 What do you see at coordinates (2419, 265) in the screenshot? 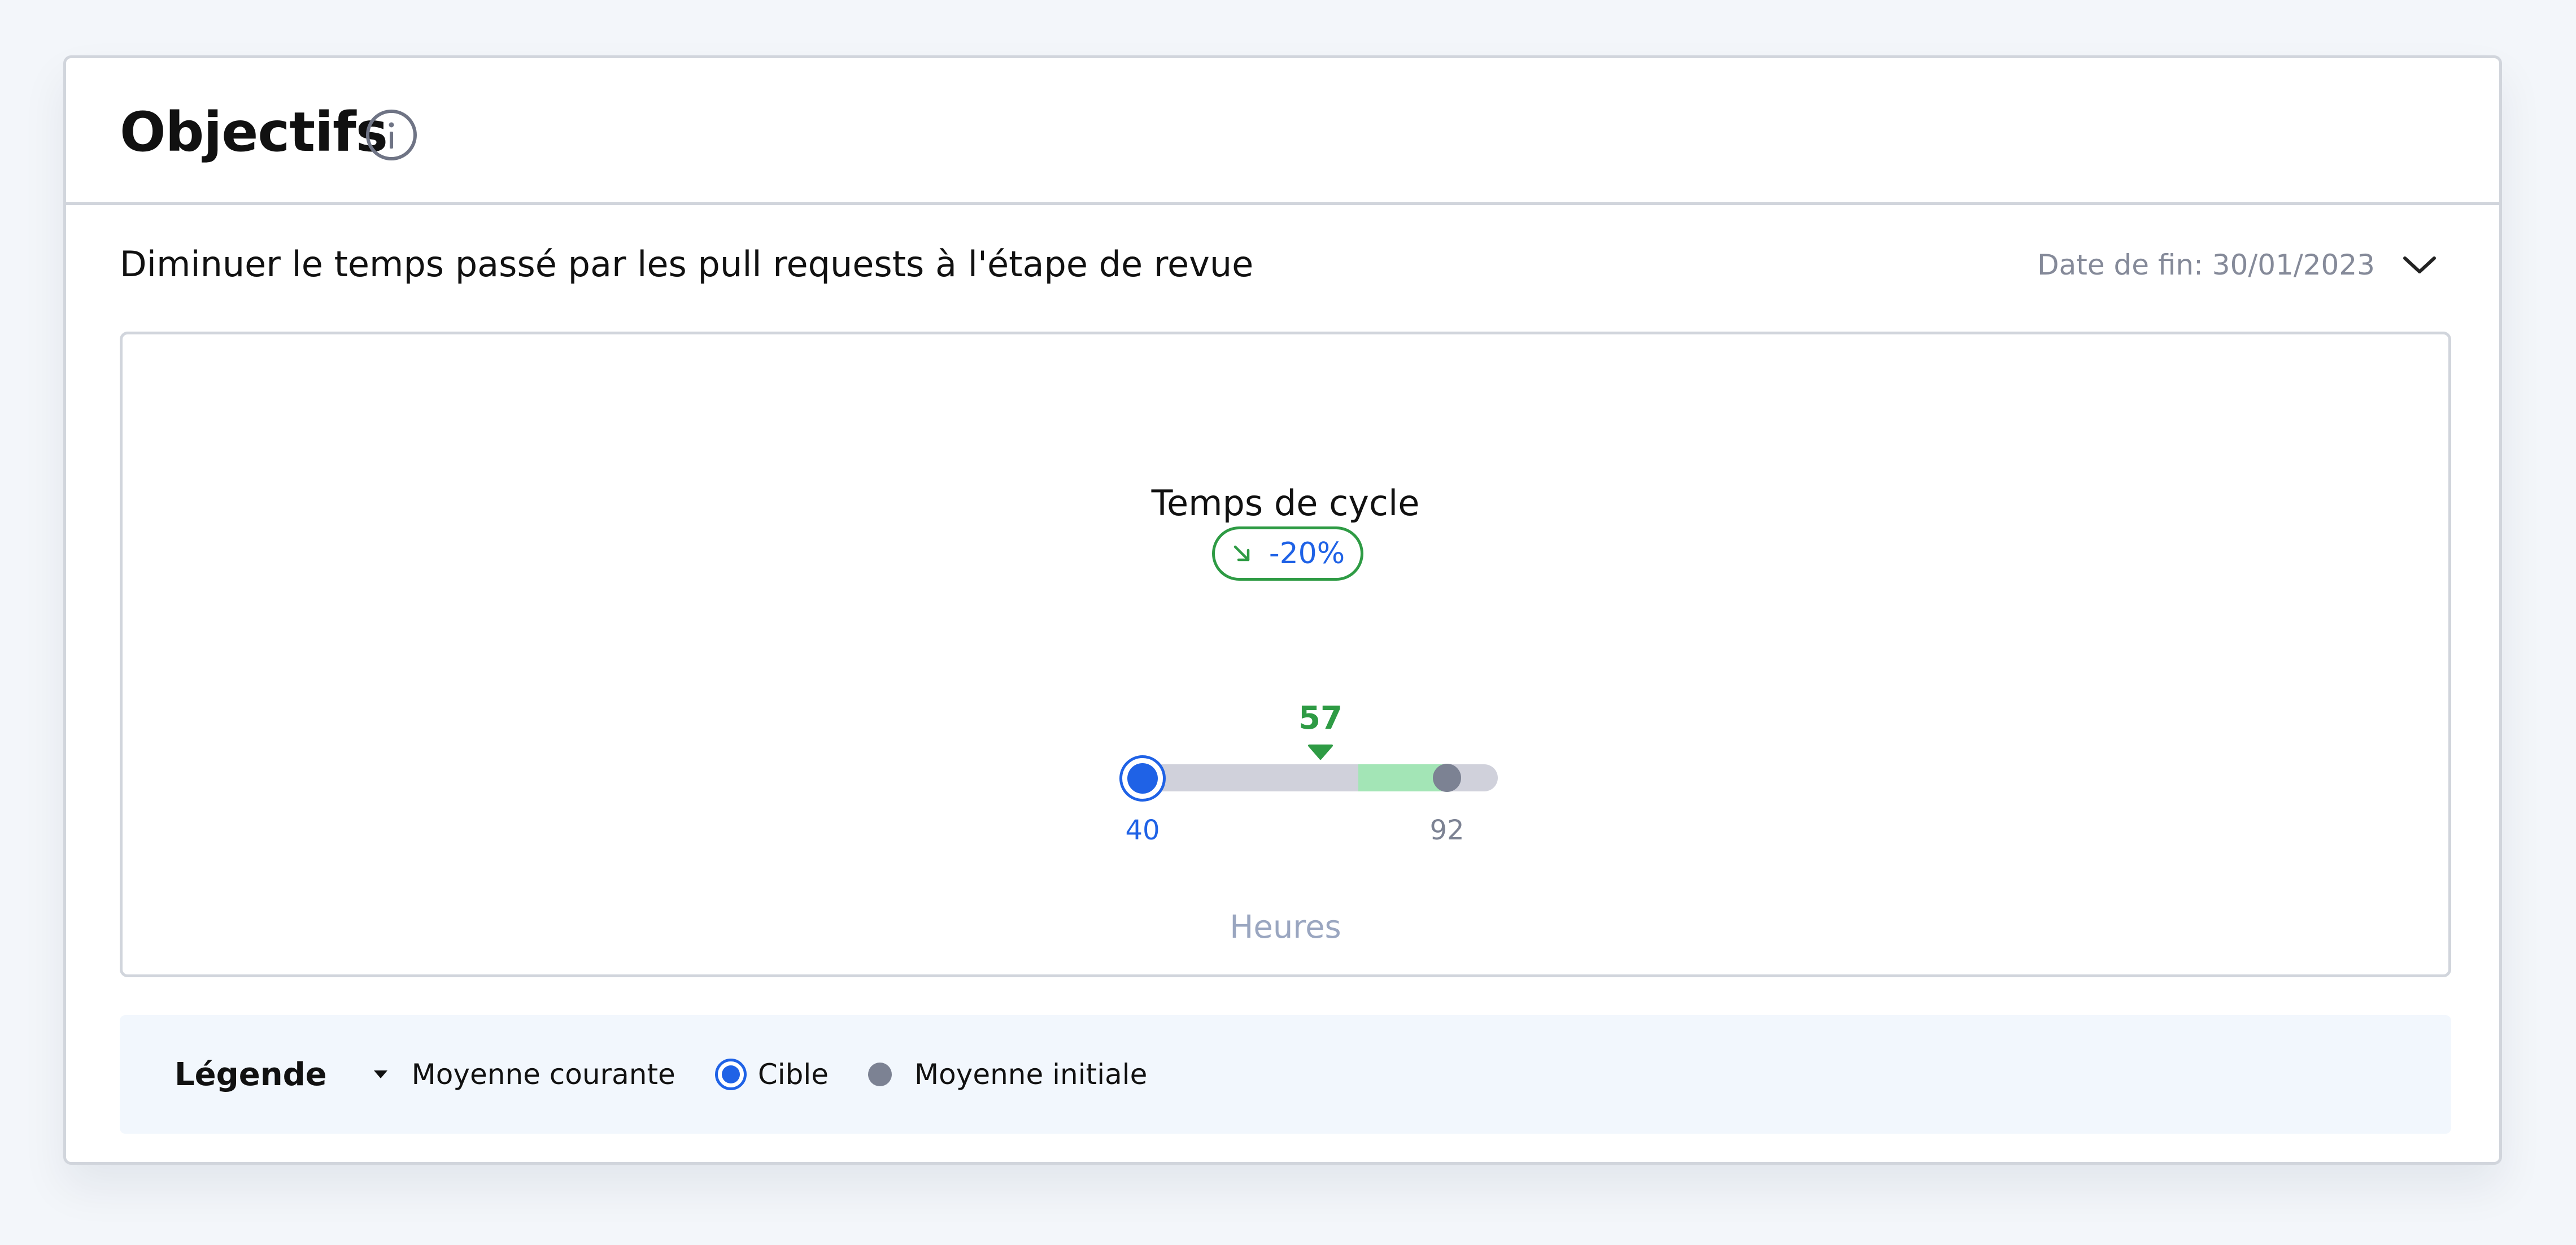
I see `chevron-down-icon` at bounding box center [2419, 265].